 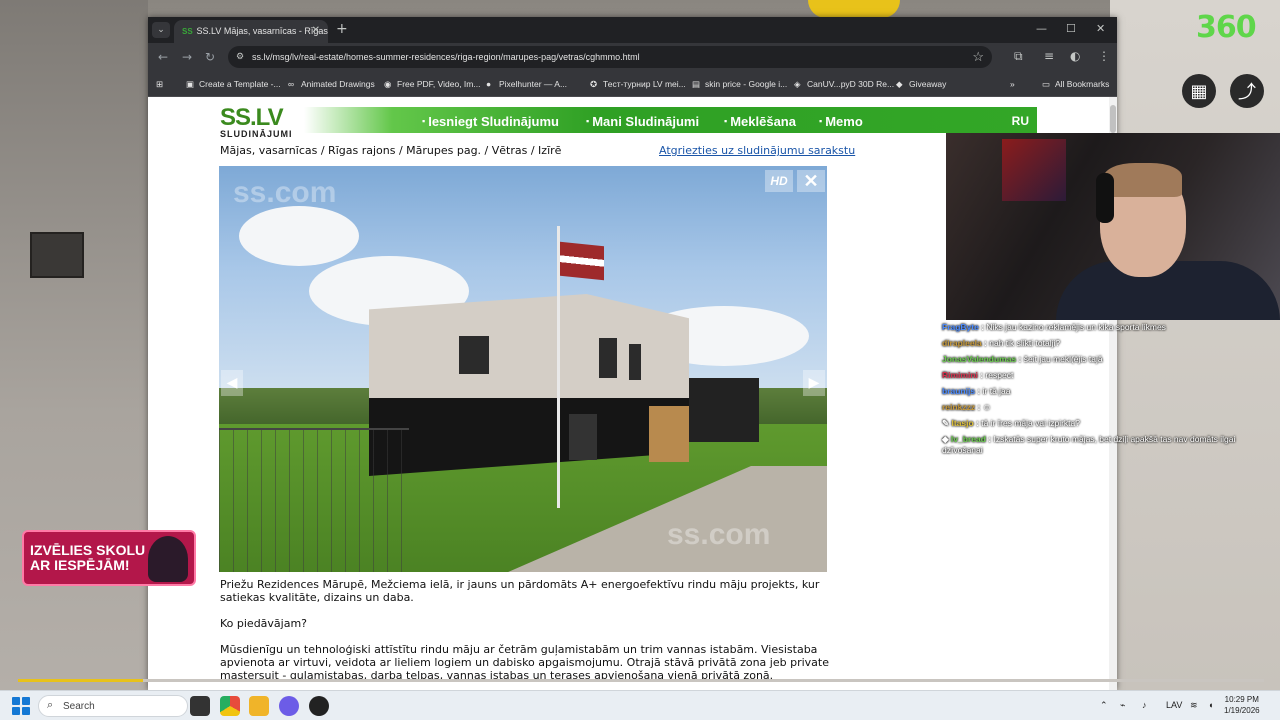 What do you see at coordinates (1041, 28) in the screenshot?
I see `minimize-icon: —` at bounding box center [1041, 28].